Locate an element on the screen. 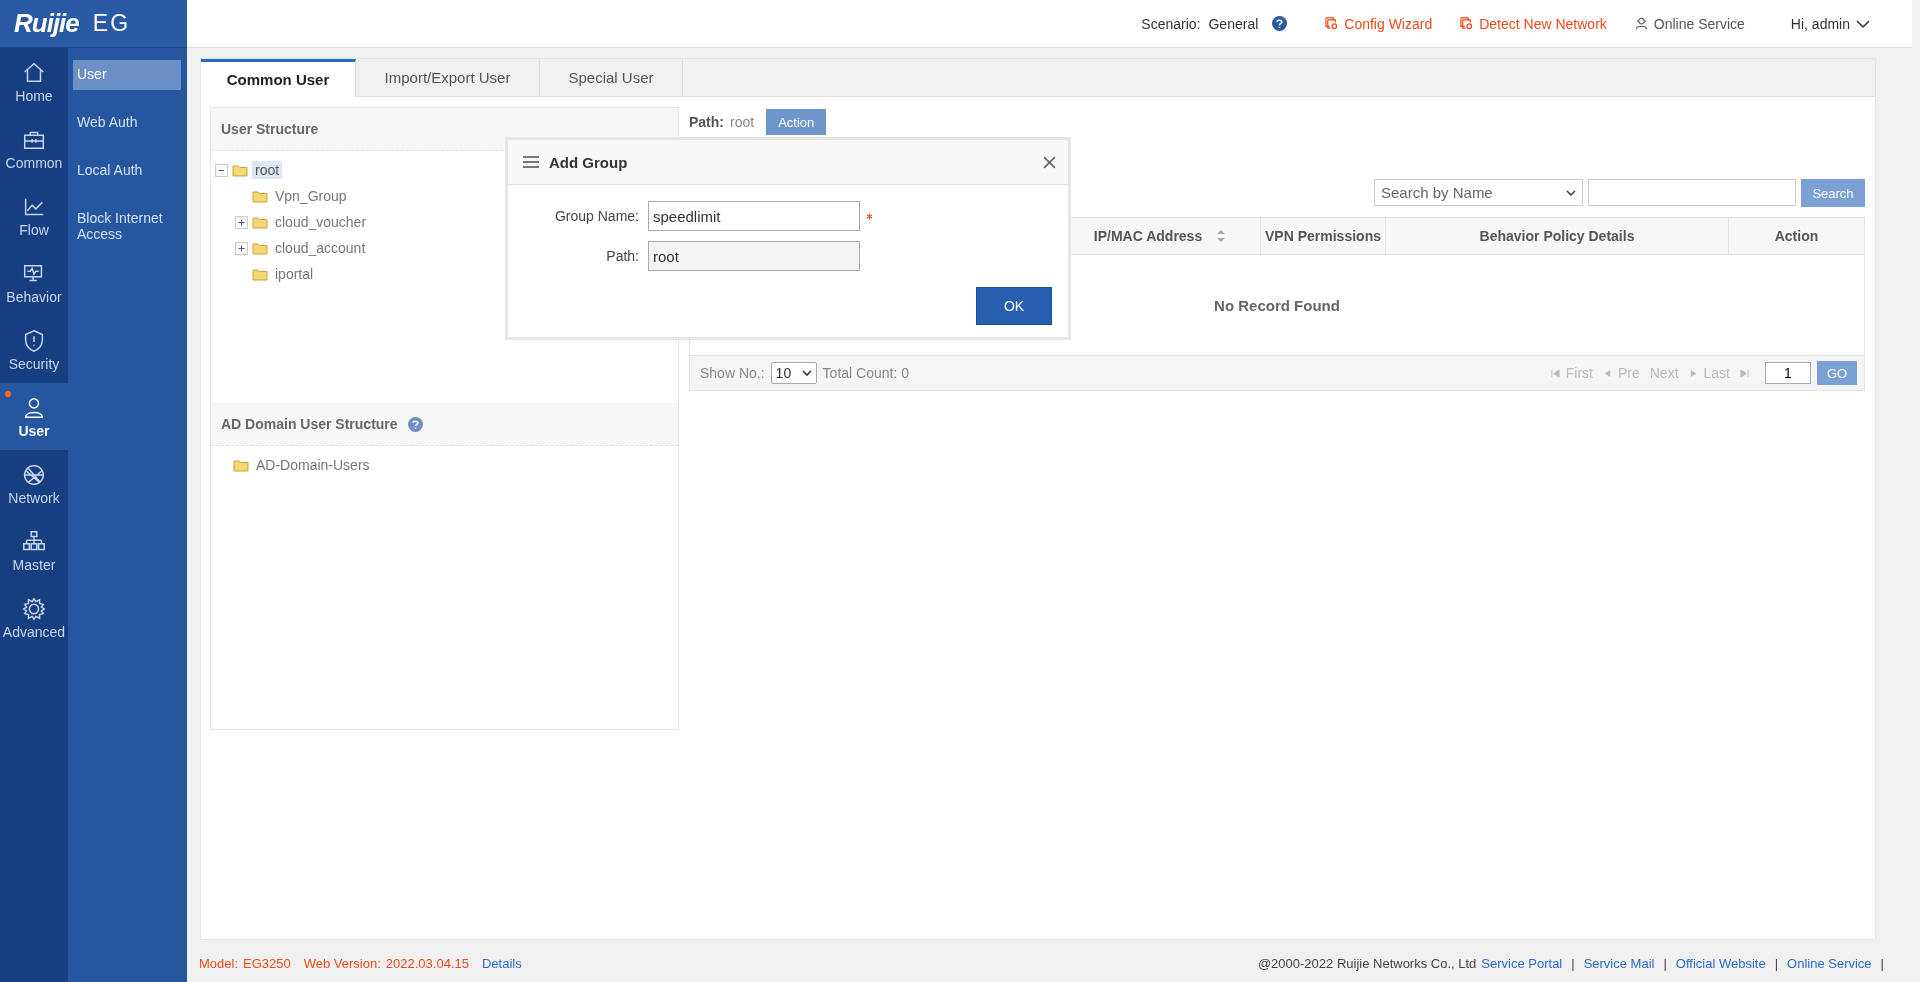 Image resolution: width=1920 pixels, height=982 pixels. first-page-icon is located at coordinates (1555, 373).